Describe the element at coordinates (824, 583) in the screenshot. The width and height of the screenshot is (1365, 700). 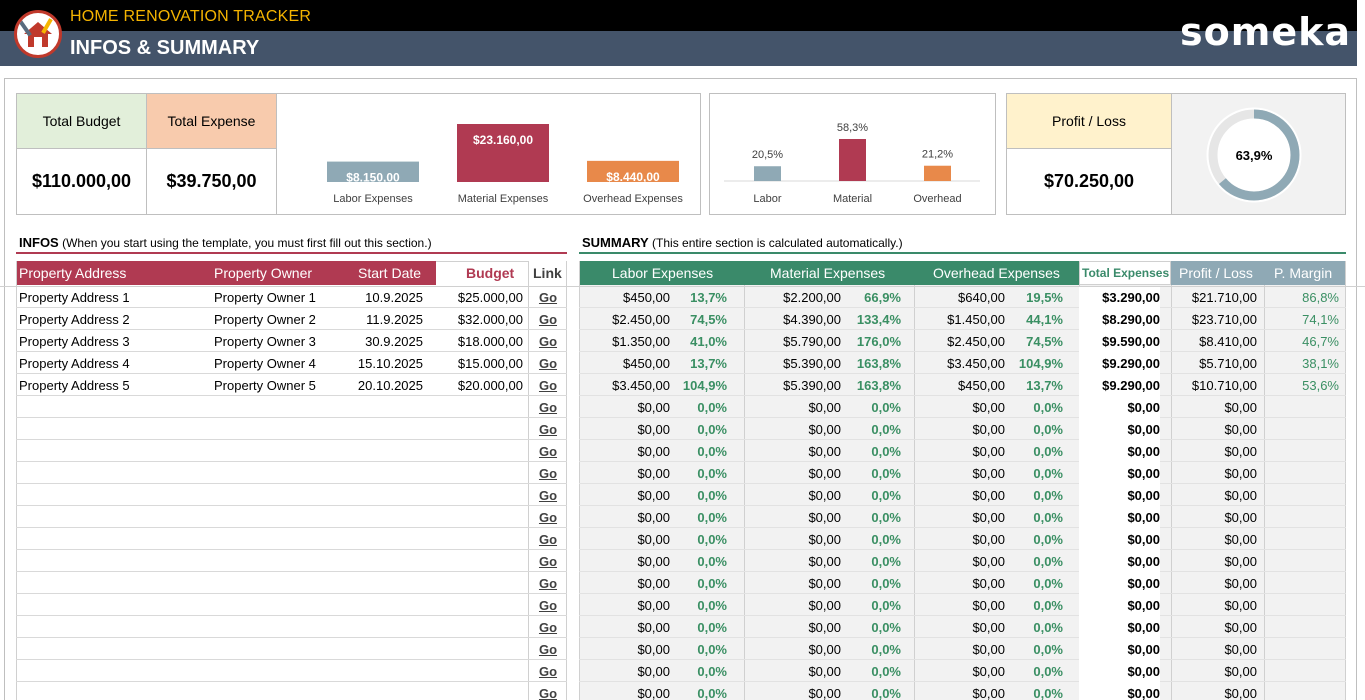
I see `material-expense-cell: $0,00` at that location.